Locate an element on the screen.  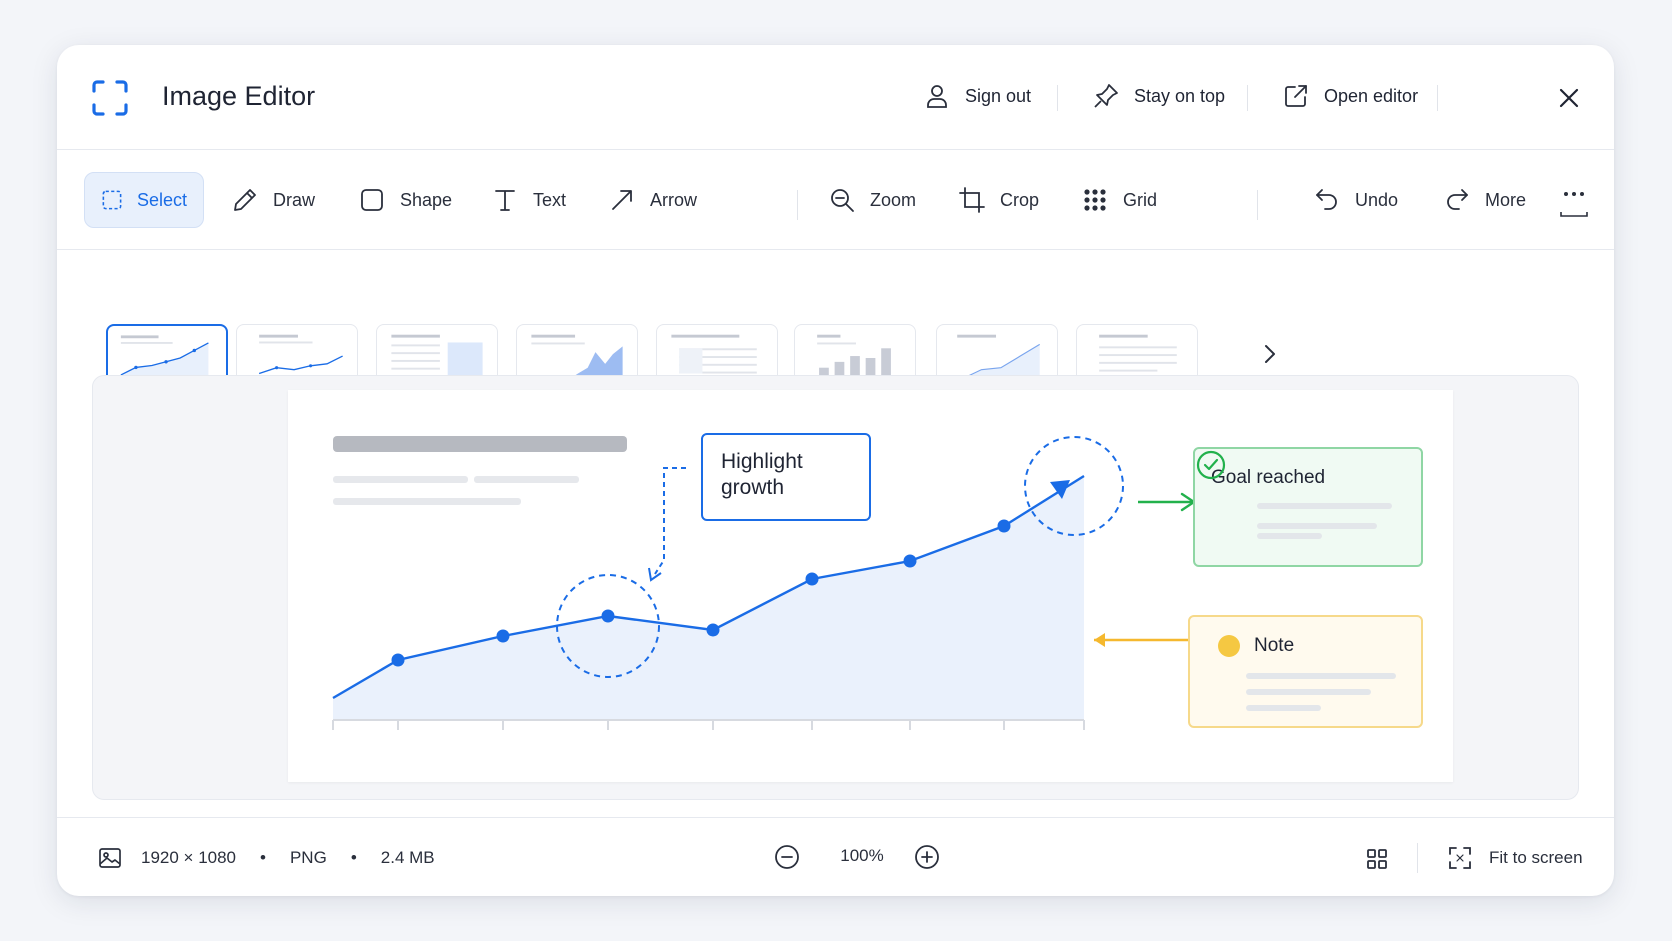
pencil-icon is located at coordinates (245, 200).